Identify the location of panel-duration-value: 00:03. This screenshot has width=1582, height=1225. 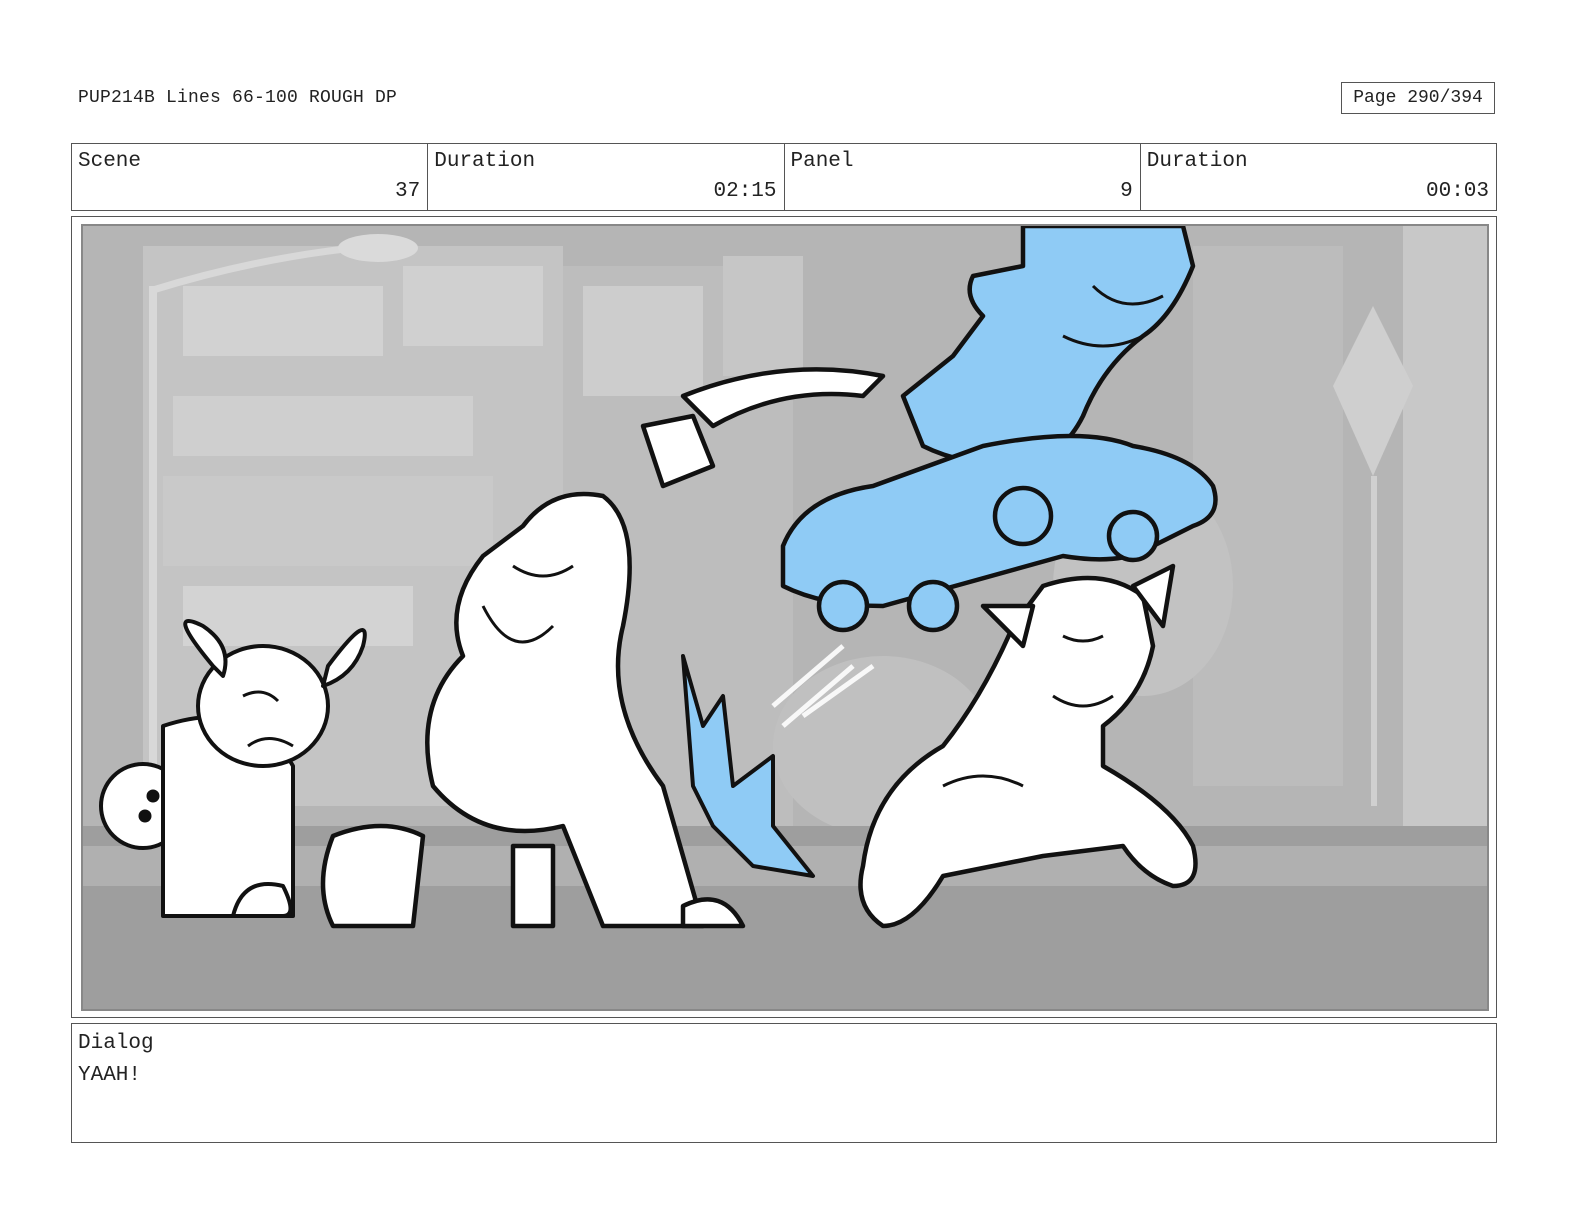
(1457, 191).